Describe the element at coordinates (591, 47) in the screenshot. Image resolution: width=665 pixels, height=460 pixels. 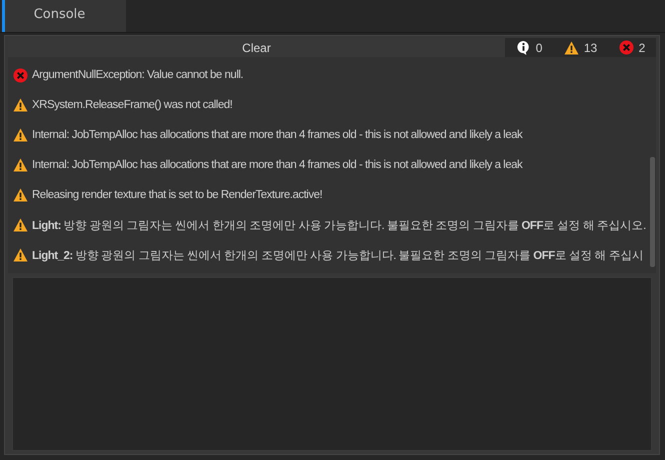
I see `count-label: 13` at that location.